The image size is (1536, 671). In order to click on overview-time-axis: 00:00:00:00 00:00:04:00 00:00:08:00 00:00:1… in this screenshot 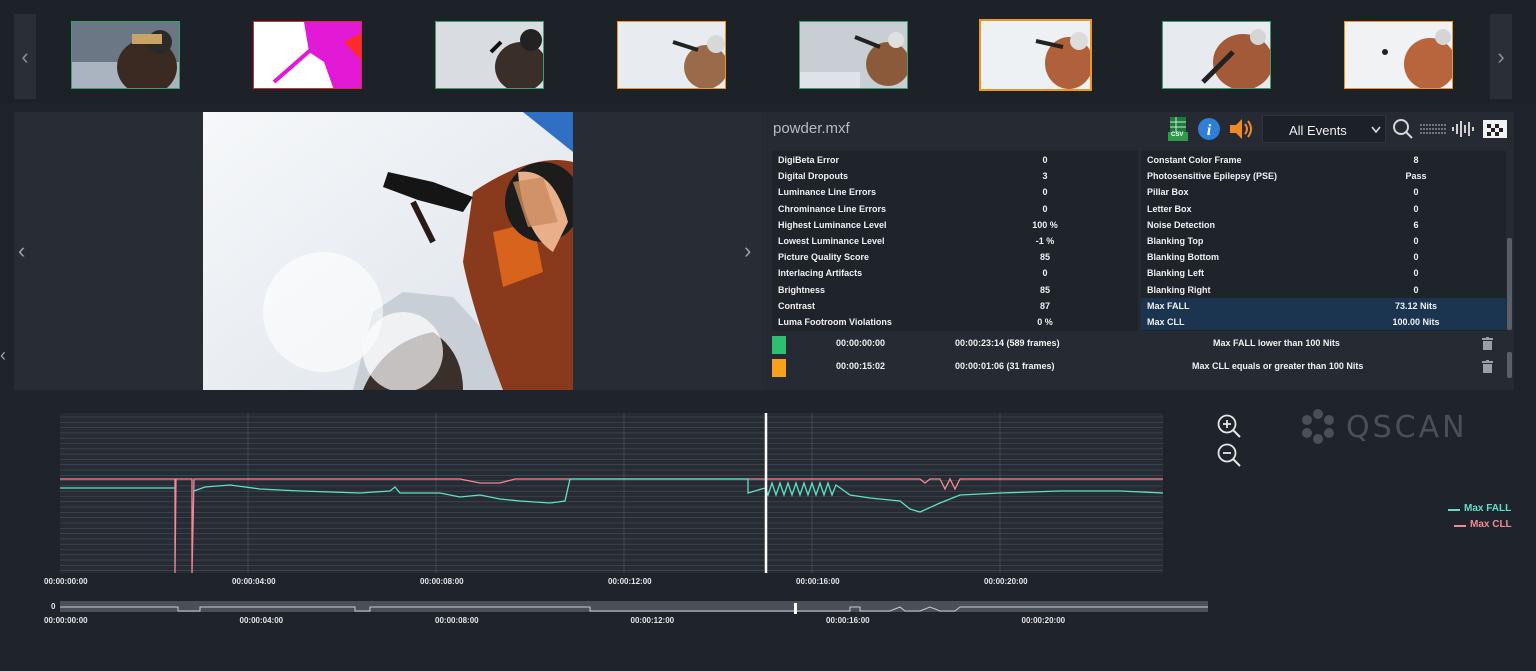, I will do `click(768, 622)`.